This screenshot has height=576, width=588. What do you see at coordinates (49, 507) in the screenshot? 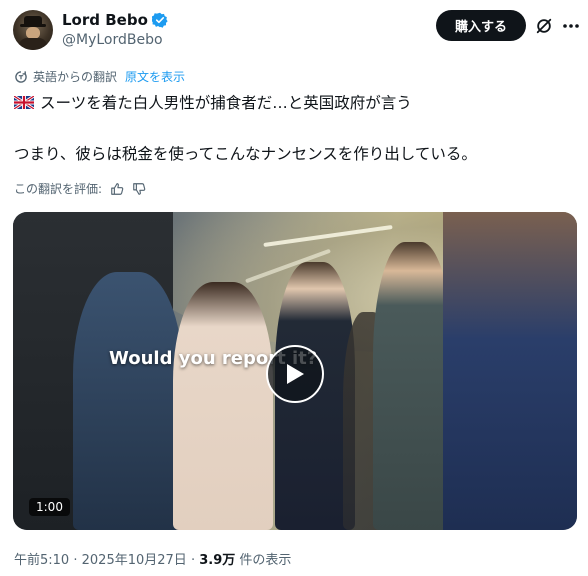
I see `video-duration: 1:00` at bounding box center [49, 507].